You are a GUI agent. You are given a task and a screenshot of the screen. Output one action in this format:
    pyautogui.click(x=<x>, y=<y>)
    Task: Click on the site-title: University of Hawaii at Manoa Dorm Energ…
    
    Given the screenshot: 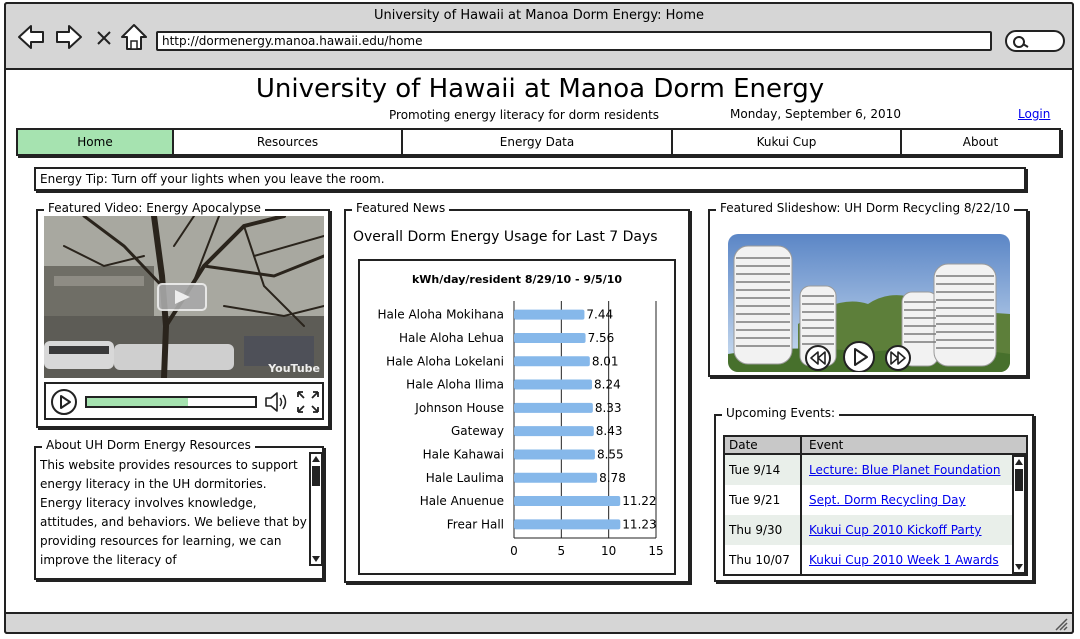 What is the action you would take?
    pyautogui.click(x=540, y=89)
    